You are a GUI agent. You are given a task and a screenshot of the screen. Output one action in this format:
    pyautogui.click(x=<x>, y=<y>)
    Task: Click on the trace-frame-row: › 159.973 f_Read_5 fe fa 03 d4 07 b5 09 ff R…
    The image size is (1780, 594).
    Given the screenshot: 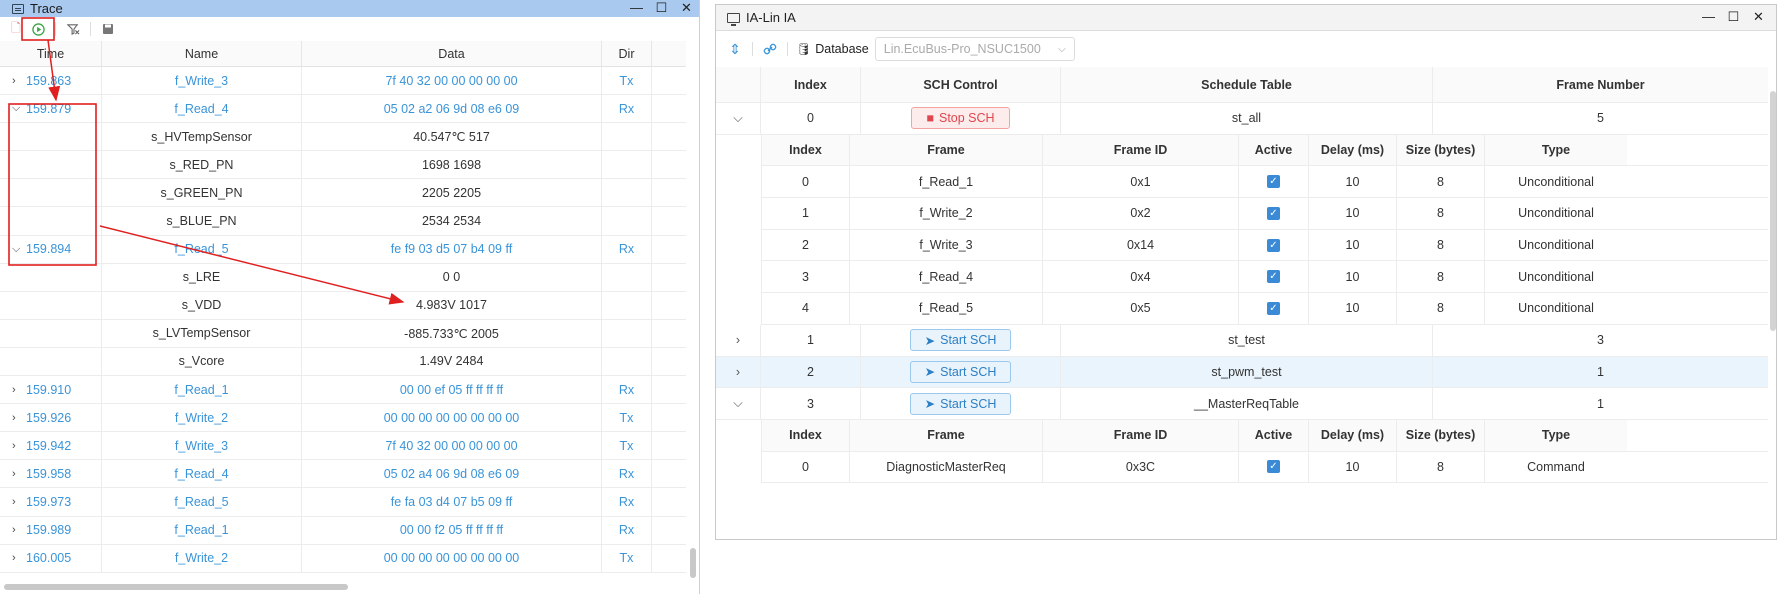 What is the action you would take?
    pyautogui.click(x=343, y=502)
    